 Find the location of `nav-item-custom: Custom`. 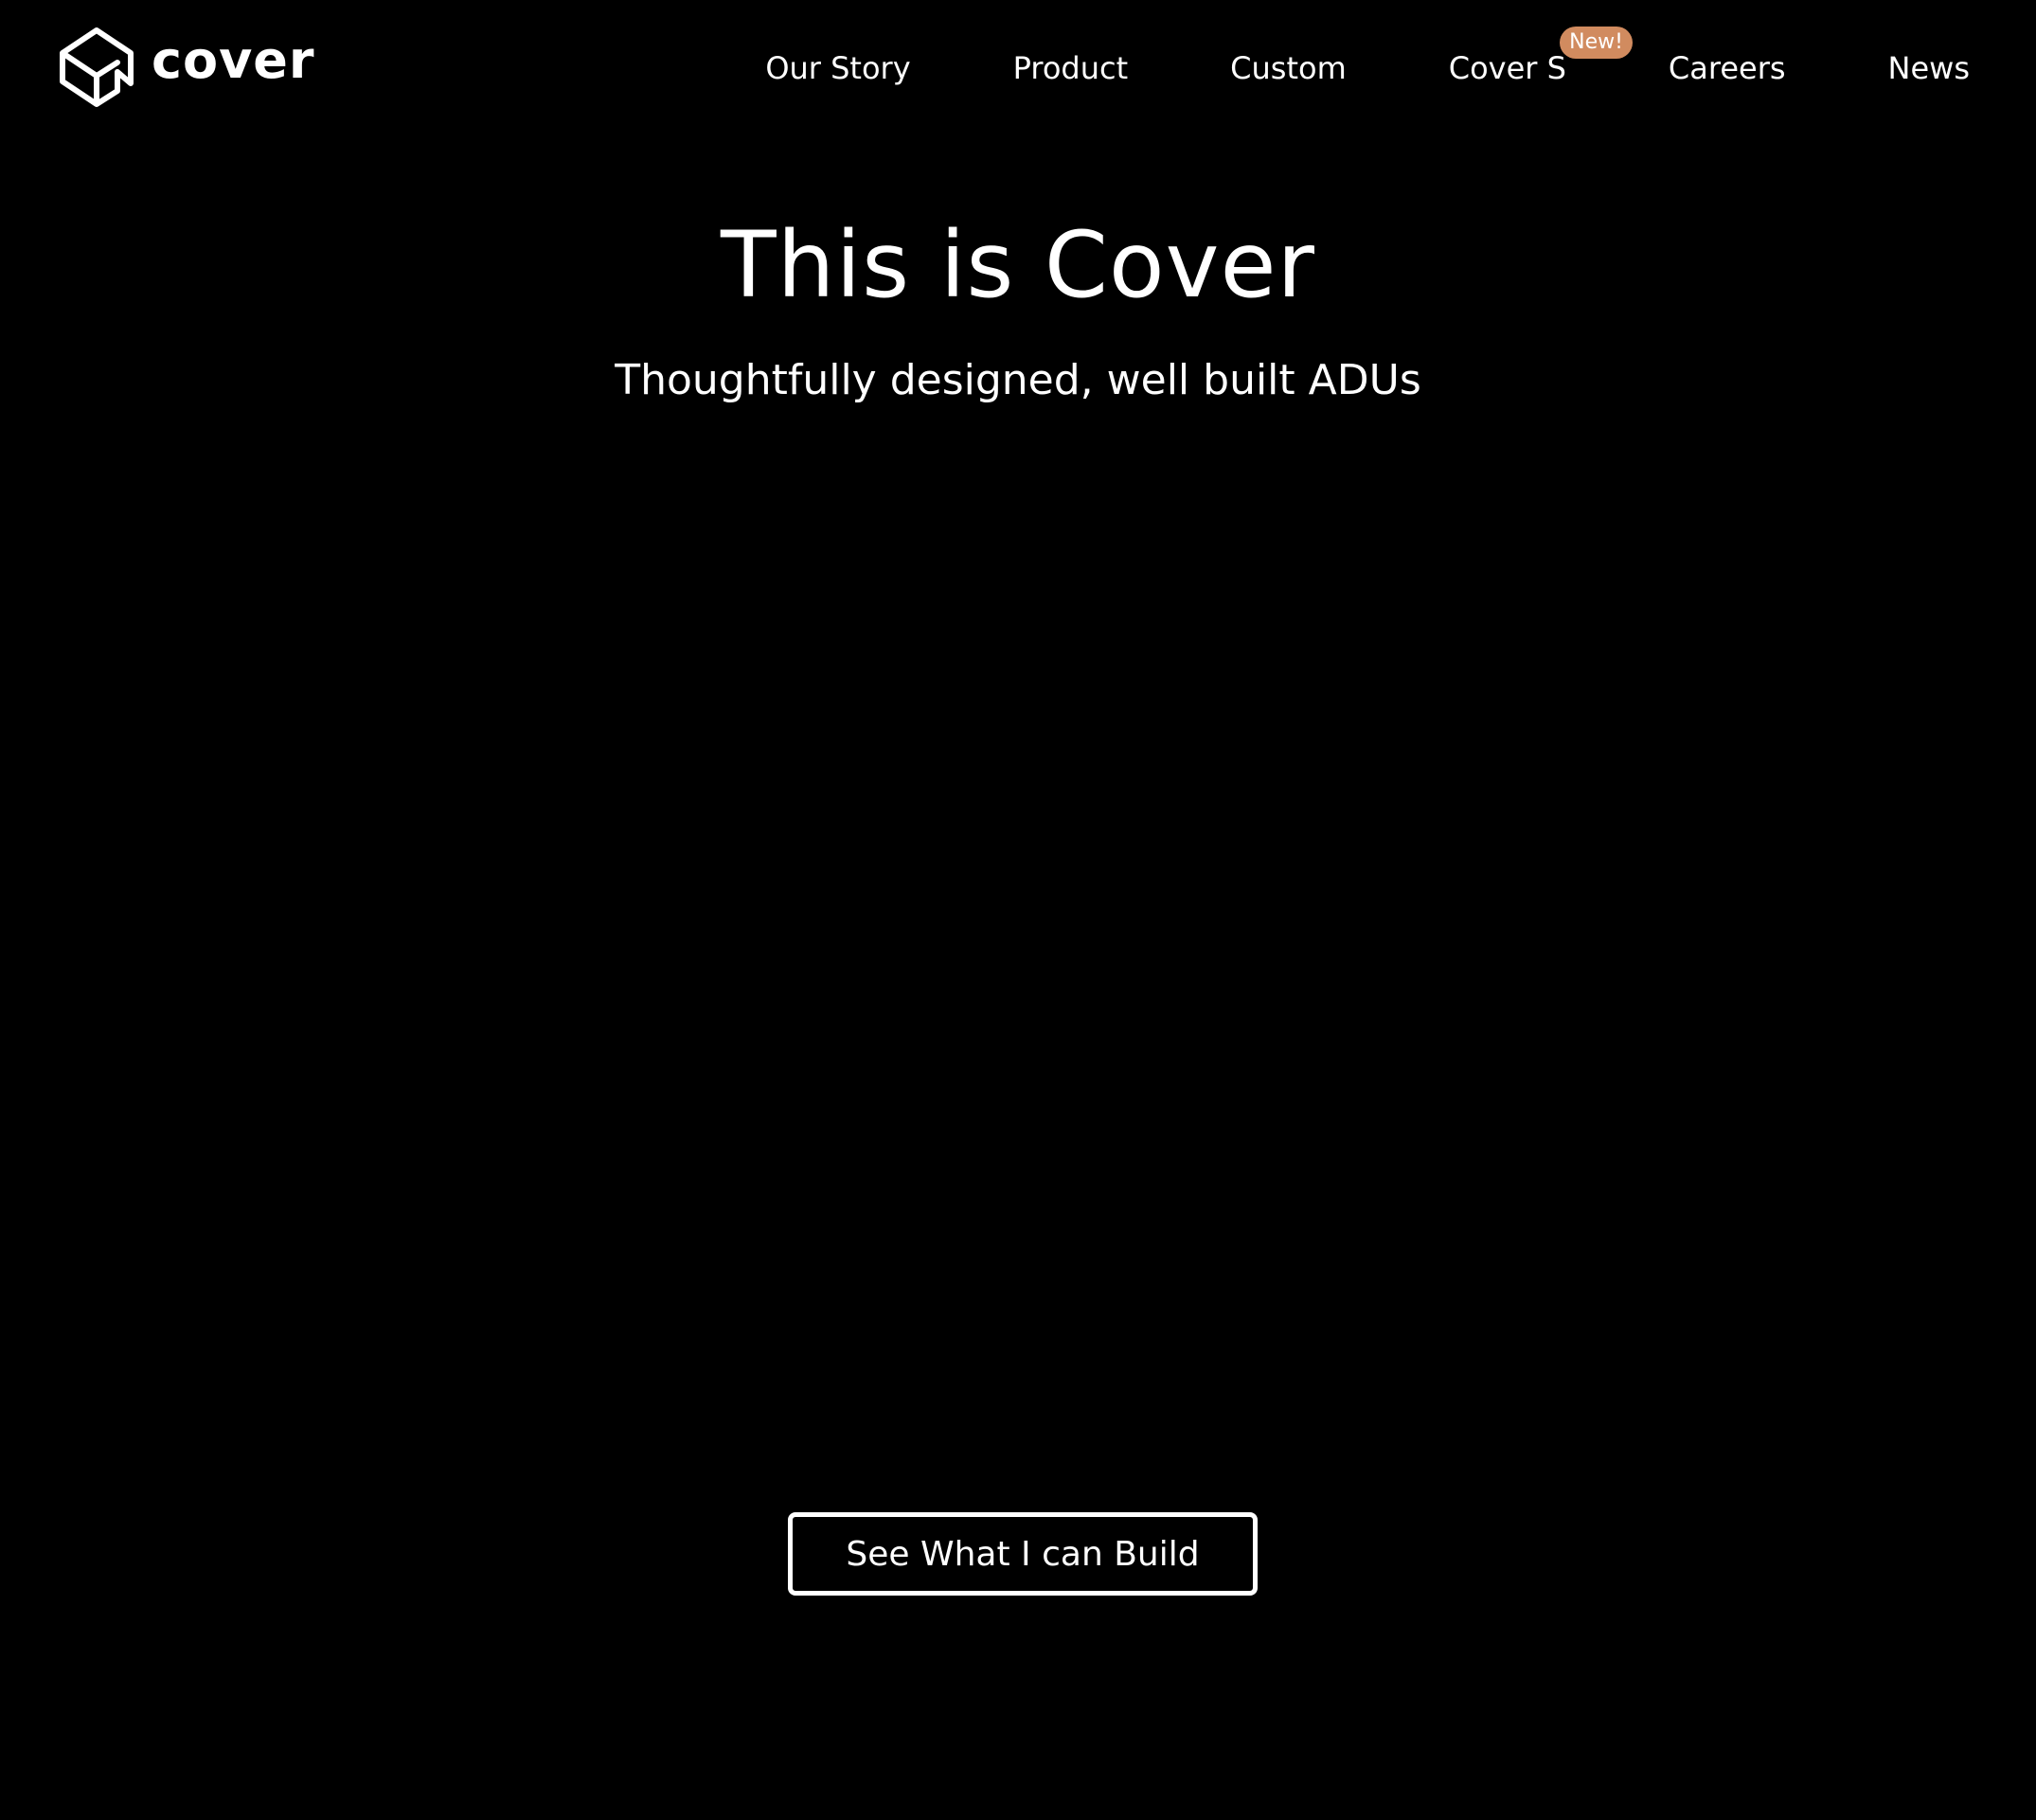

nav-item-custom: Custom is located at coordinates (1289, 68).